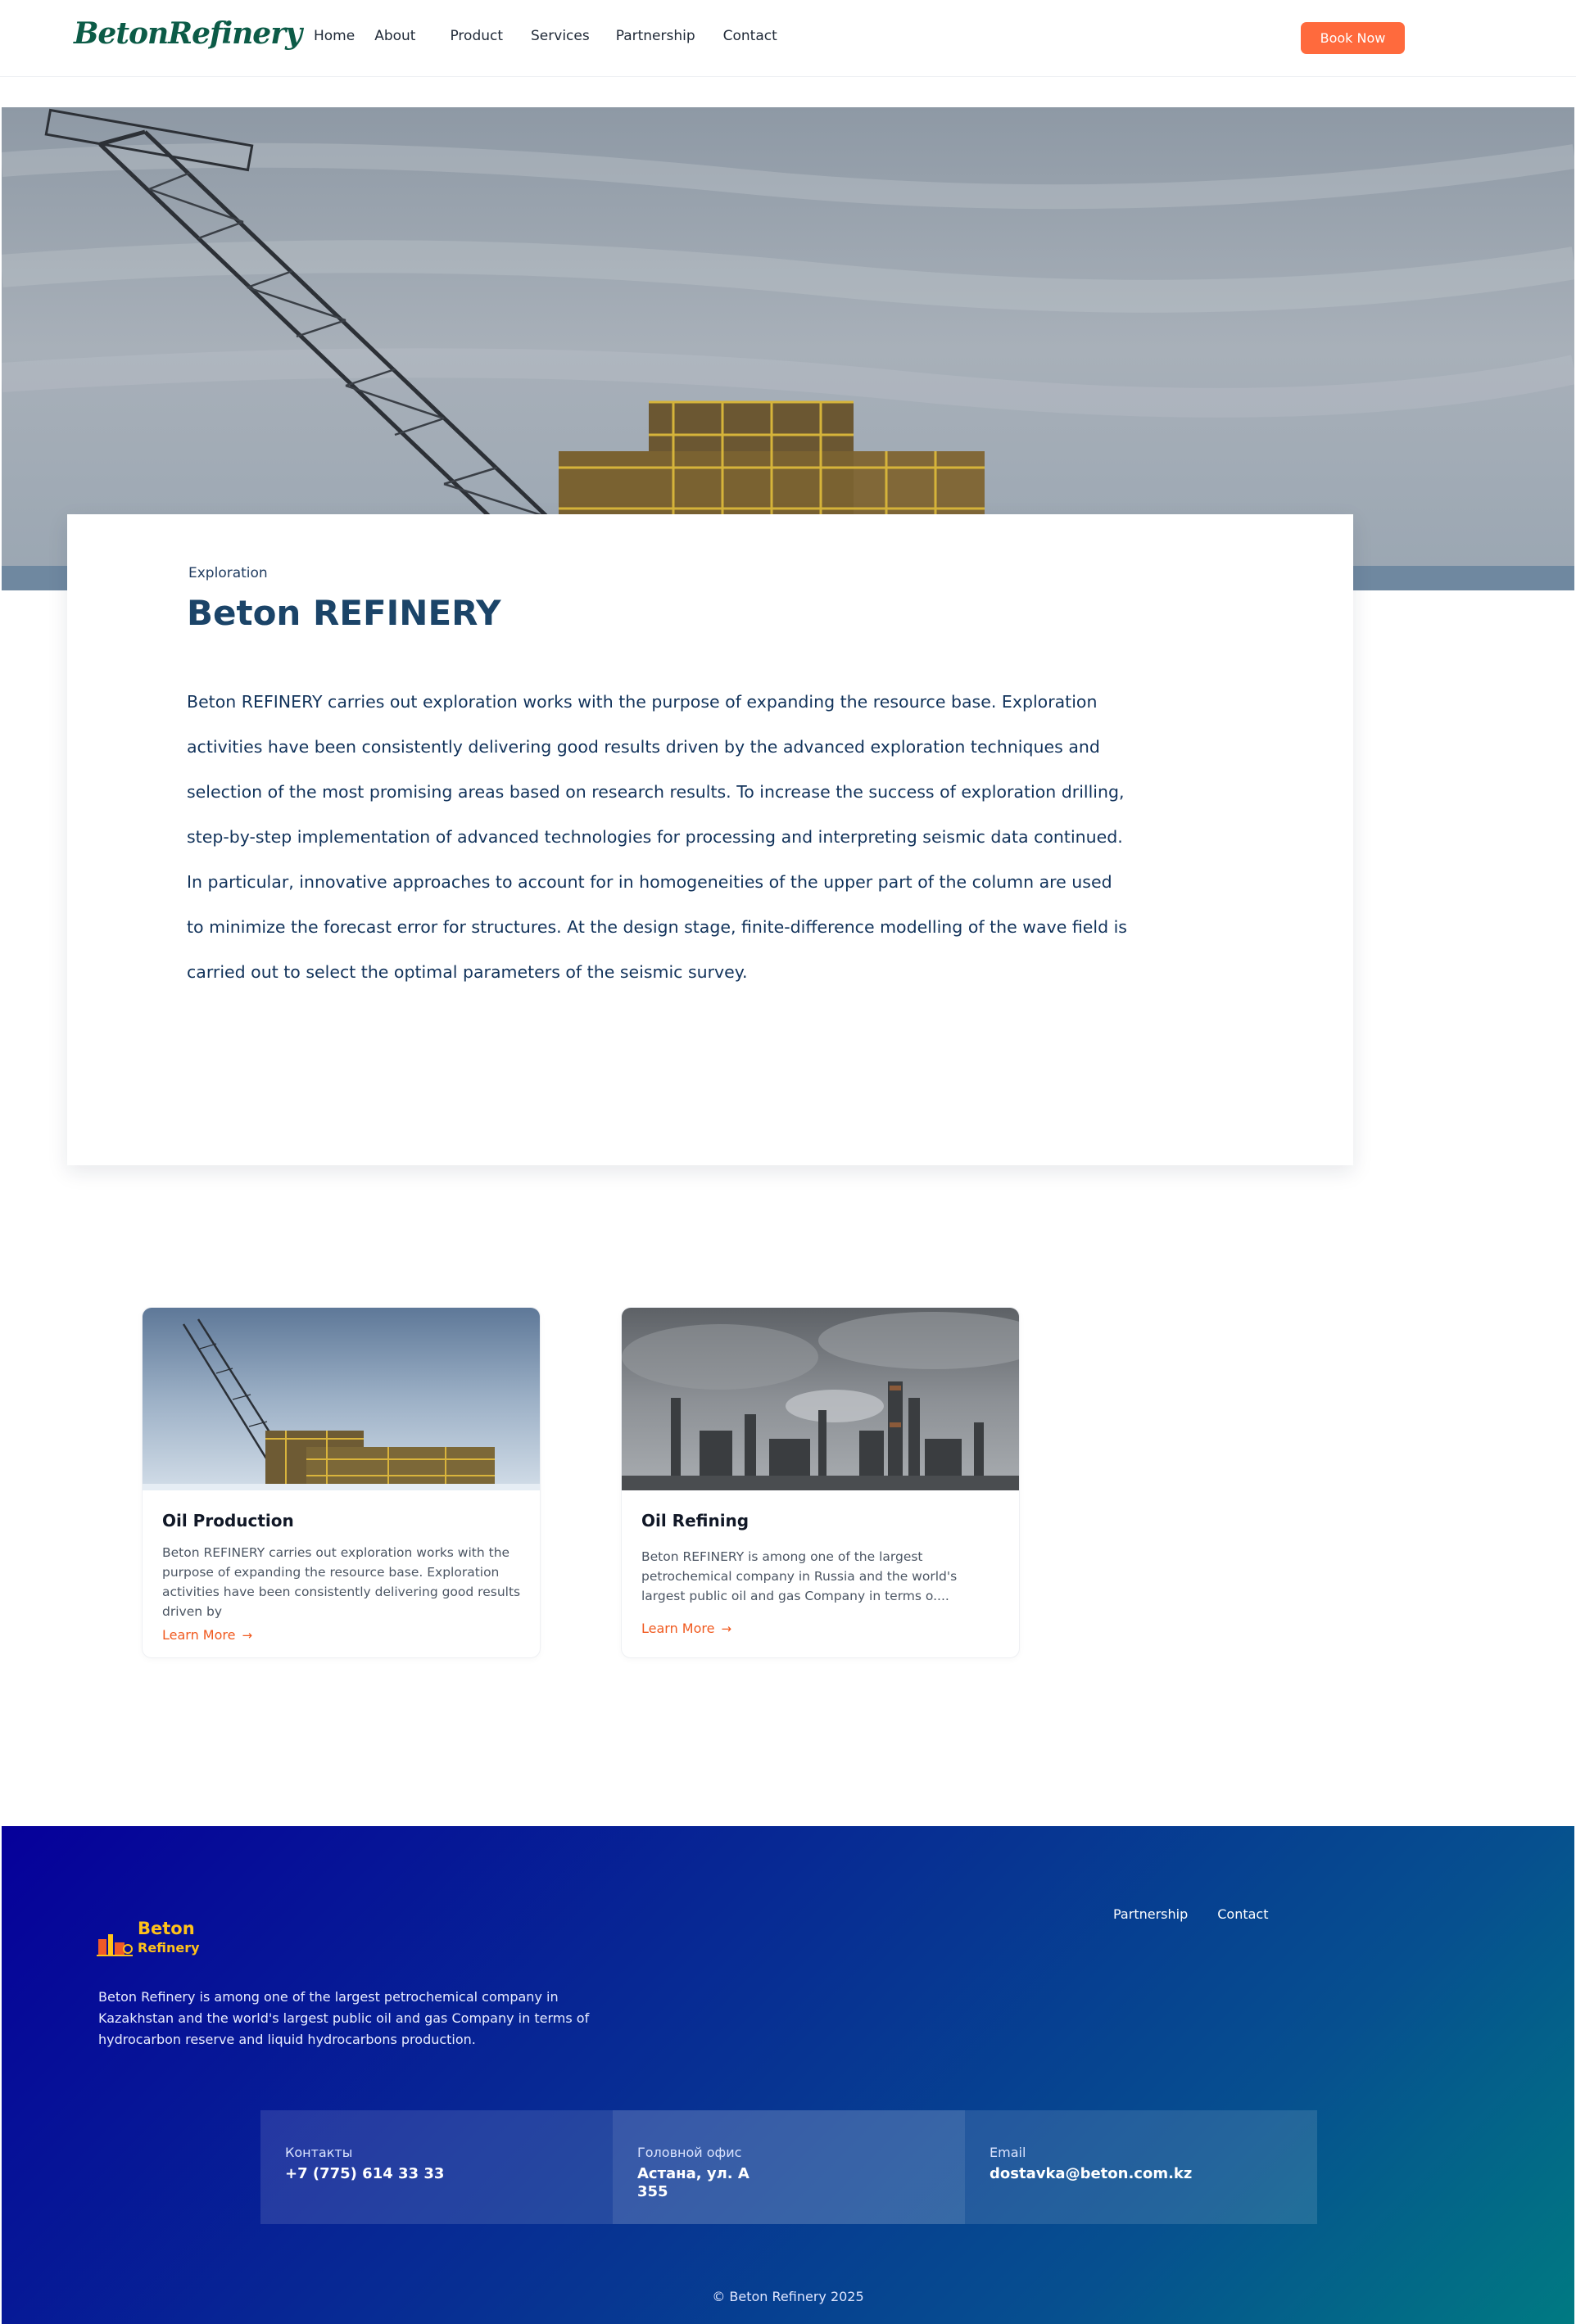 This screenshot has width=1576, height=2324. What do you see at coordinates (394, 36) in the screenshot?
I see `nav-about: About` at bounding box center [394, 36].